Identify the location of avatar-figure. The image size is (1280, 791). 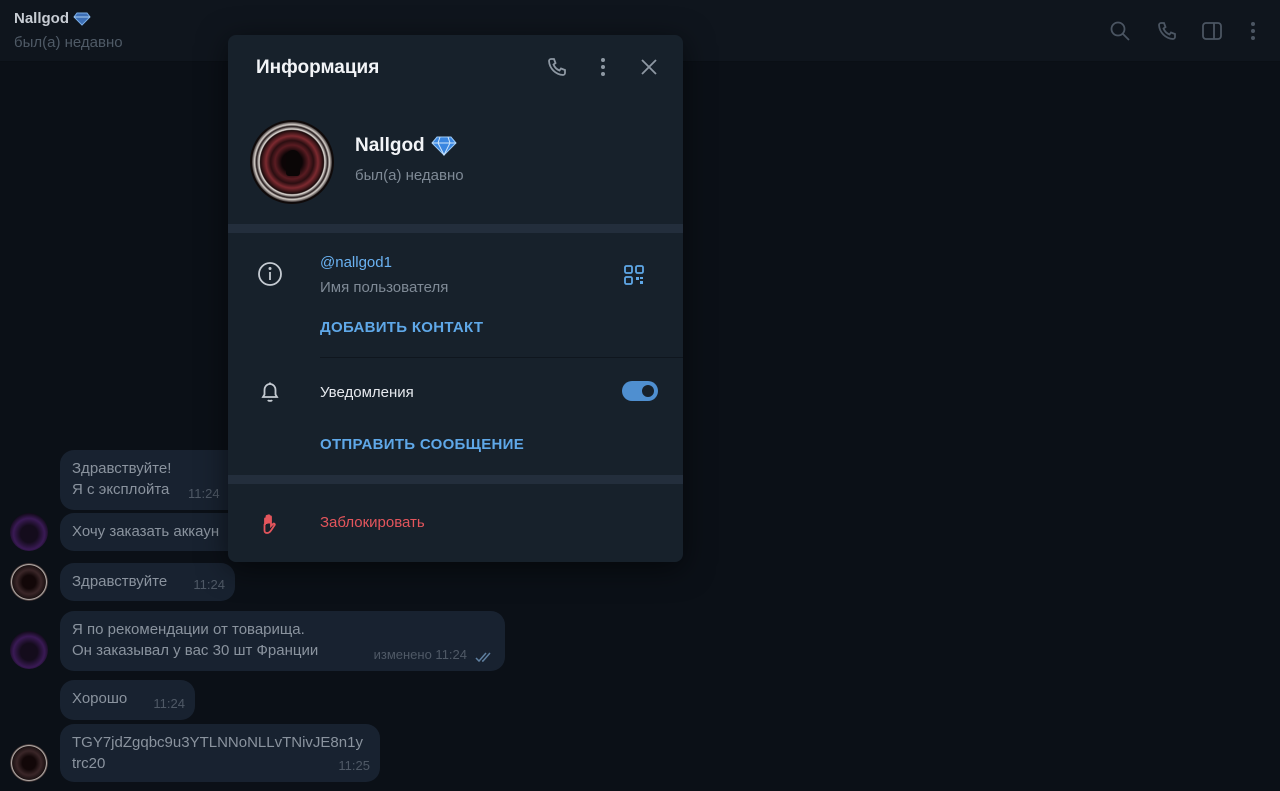
(293, 163).